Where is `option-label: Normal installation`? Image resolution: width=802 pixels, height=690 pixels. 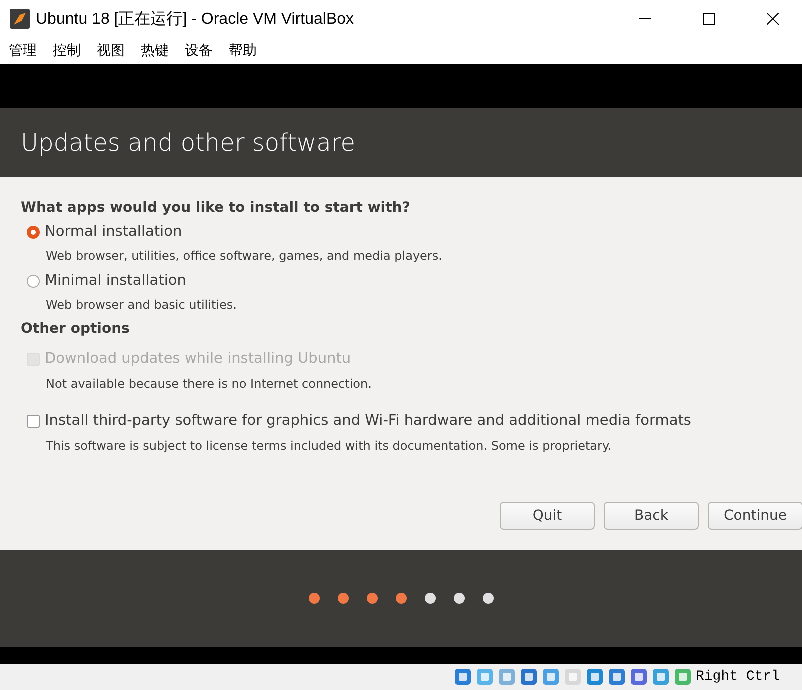 option-label: Normal installation is located at coordinates (113, 232).